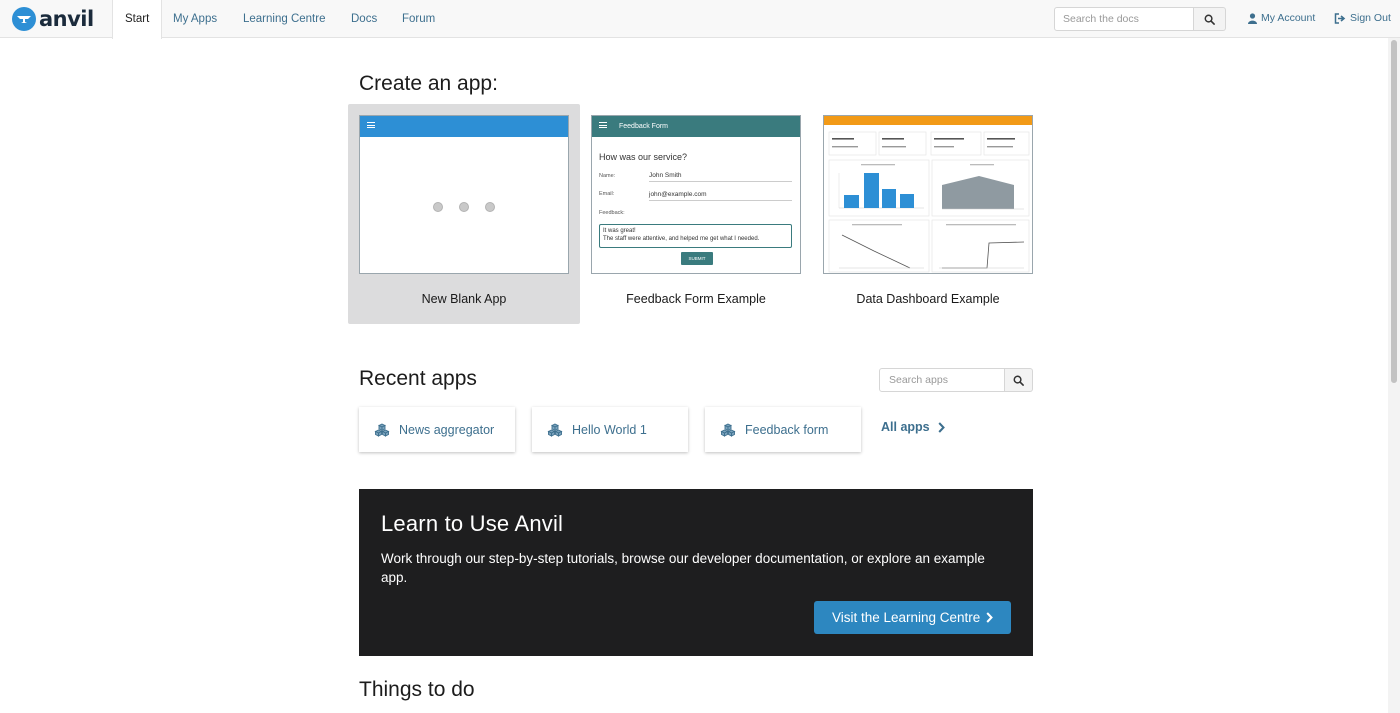 This screenshot has height=713, width=1400. What do you see at coordinates (418, 19) in the screenshot?
I see `tab-forum: Forum` at bounding box center [418, 19].